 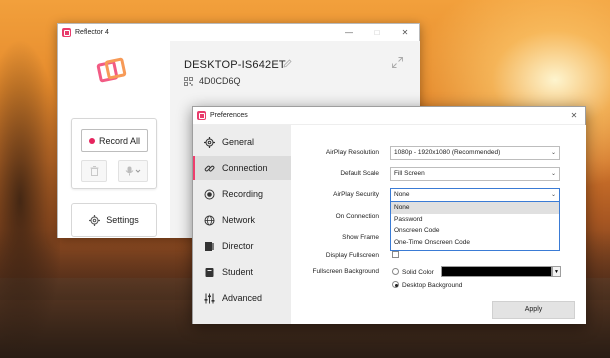 What do you see at coordinates (475, 174) in the screenshot?
I see `default-scale-select: Fill Screen ⌄` at bounding box center [475, 174].